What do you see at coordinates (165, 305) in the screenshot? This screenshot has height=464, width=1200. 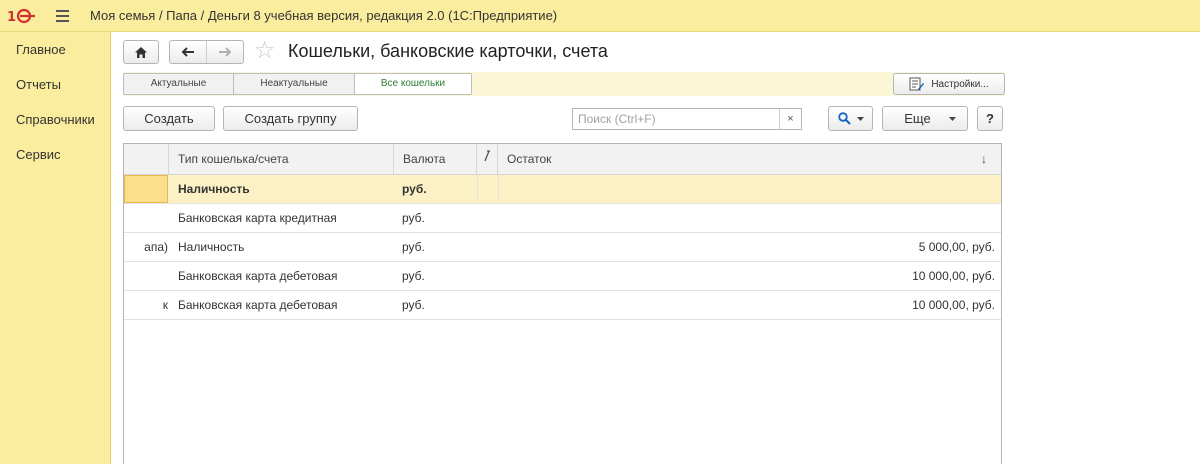 I see `row-name: к` at bounding box center [165, 305].